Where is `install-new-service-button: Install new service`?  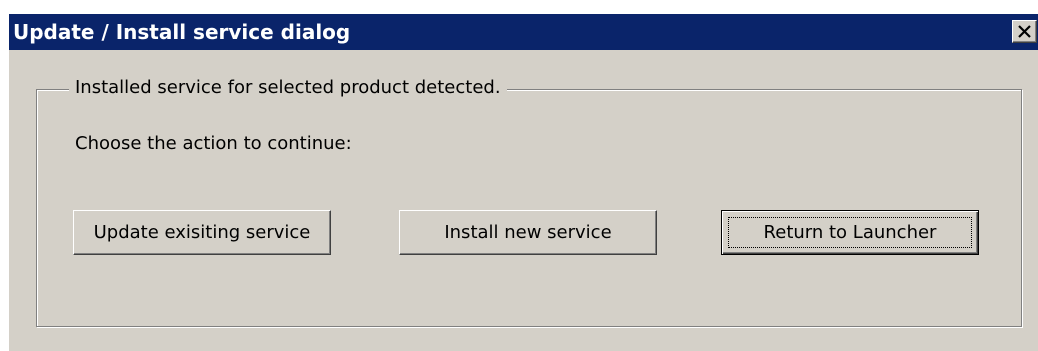
install-new-service-button: Install new service is located at coordinates (528, 232).